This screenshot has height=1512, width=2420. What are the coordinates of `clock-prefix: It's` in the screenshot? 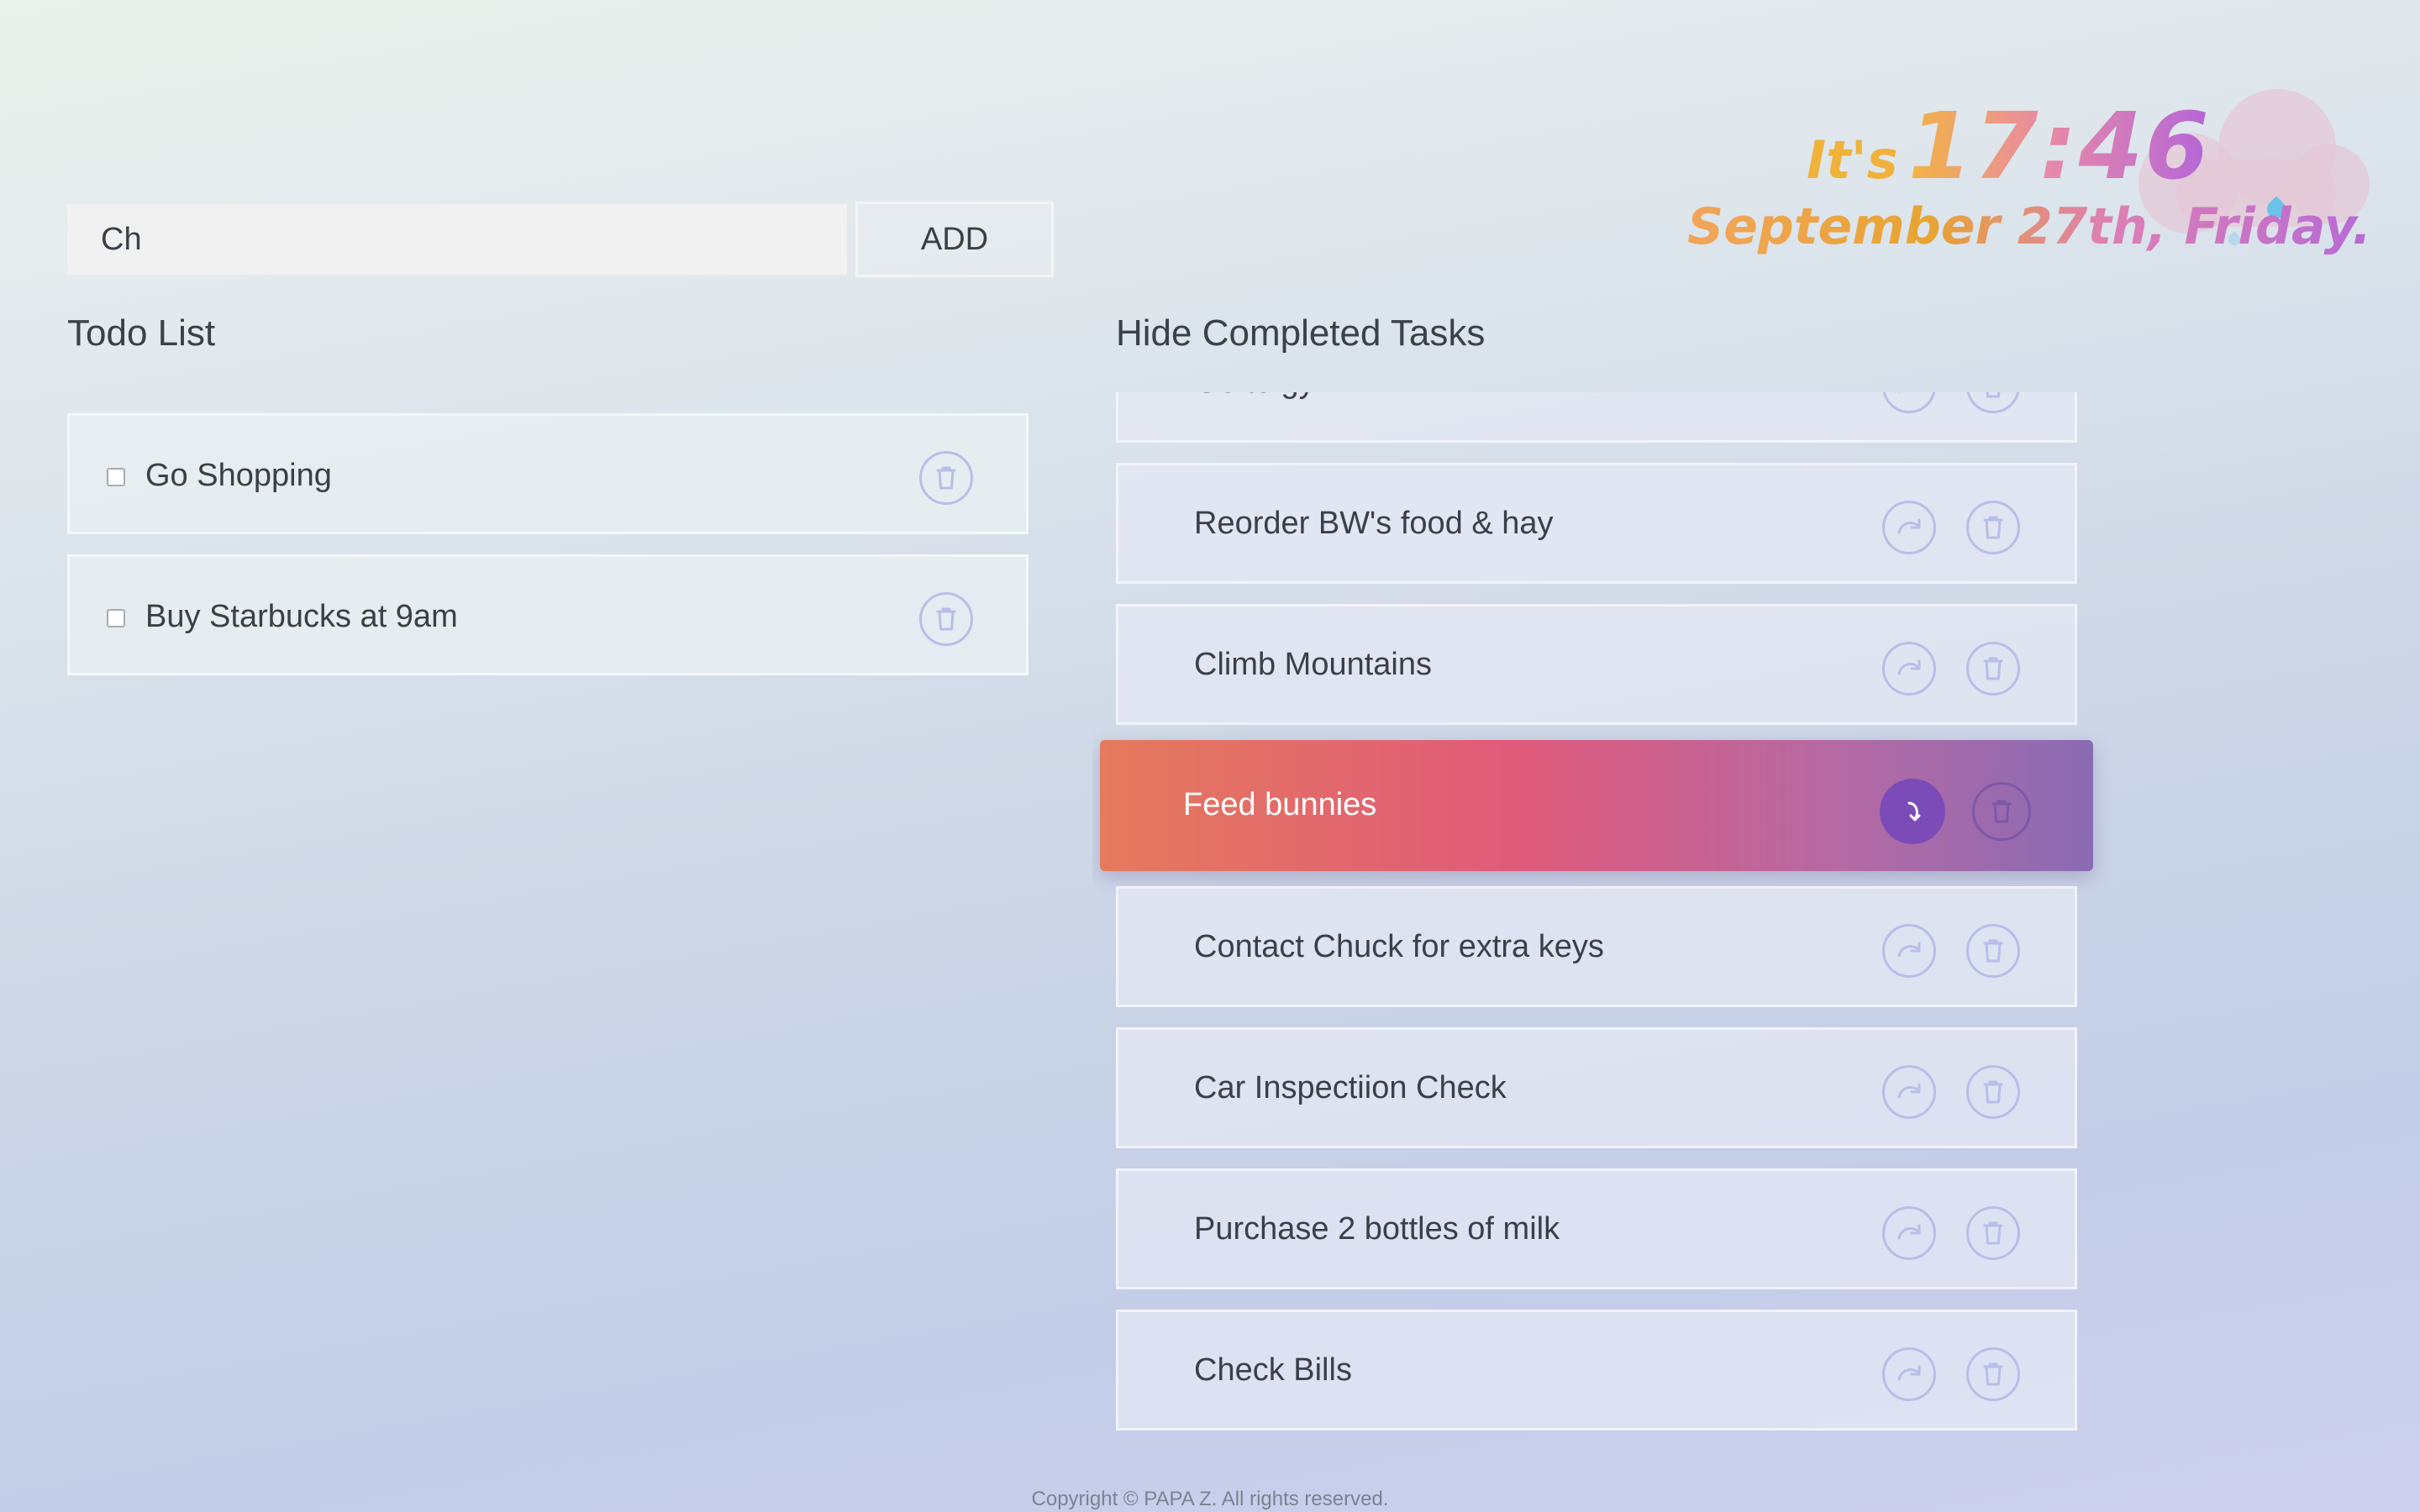 It's located at (1853, 160).